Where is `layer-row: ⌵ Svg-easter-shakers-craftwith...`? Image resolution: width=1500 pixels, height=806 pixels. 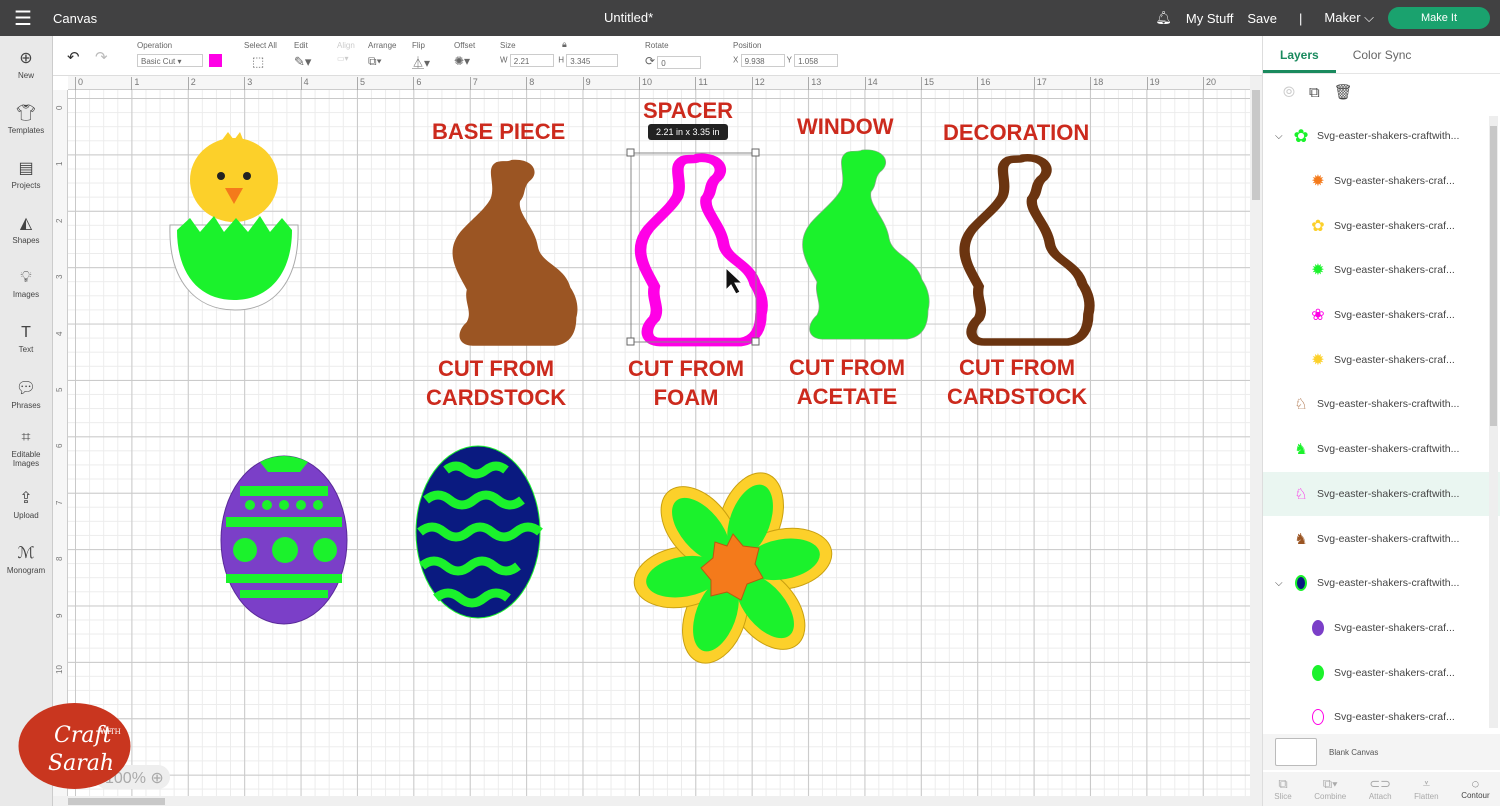
layer-row: ⌵ Svg-easter-shakers-craftwith... is located at coordinates (1381, 583).